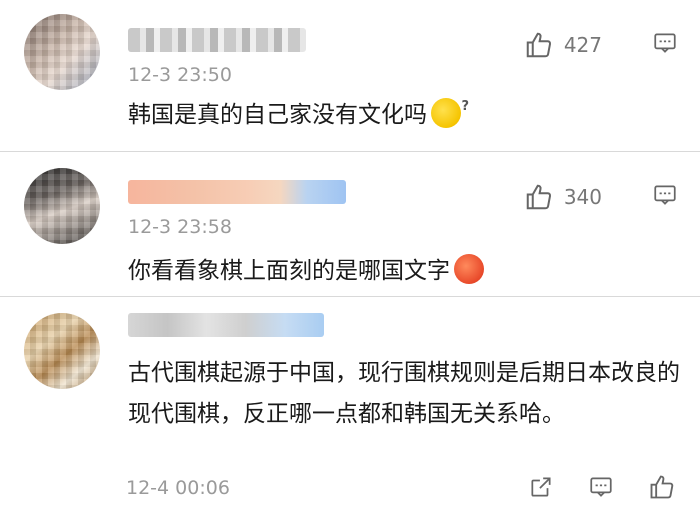  What do you see at coordinates (582, 45) in the screenshot?
I see `like-count: 427` at bounding box center [582, 45].